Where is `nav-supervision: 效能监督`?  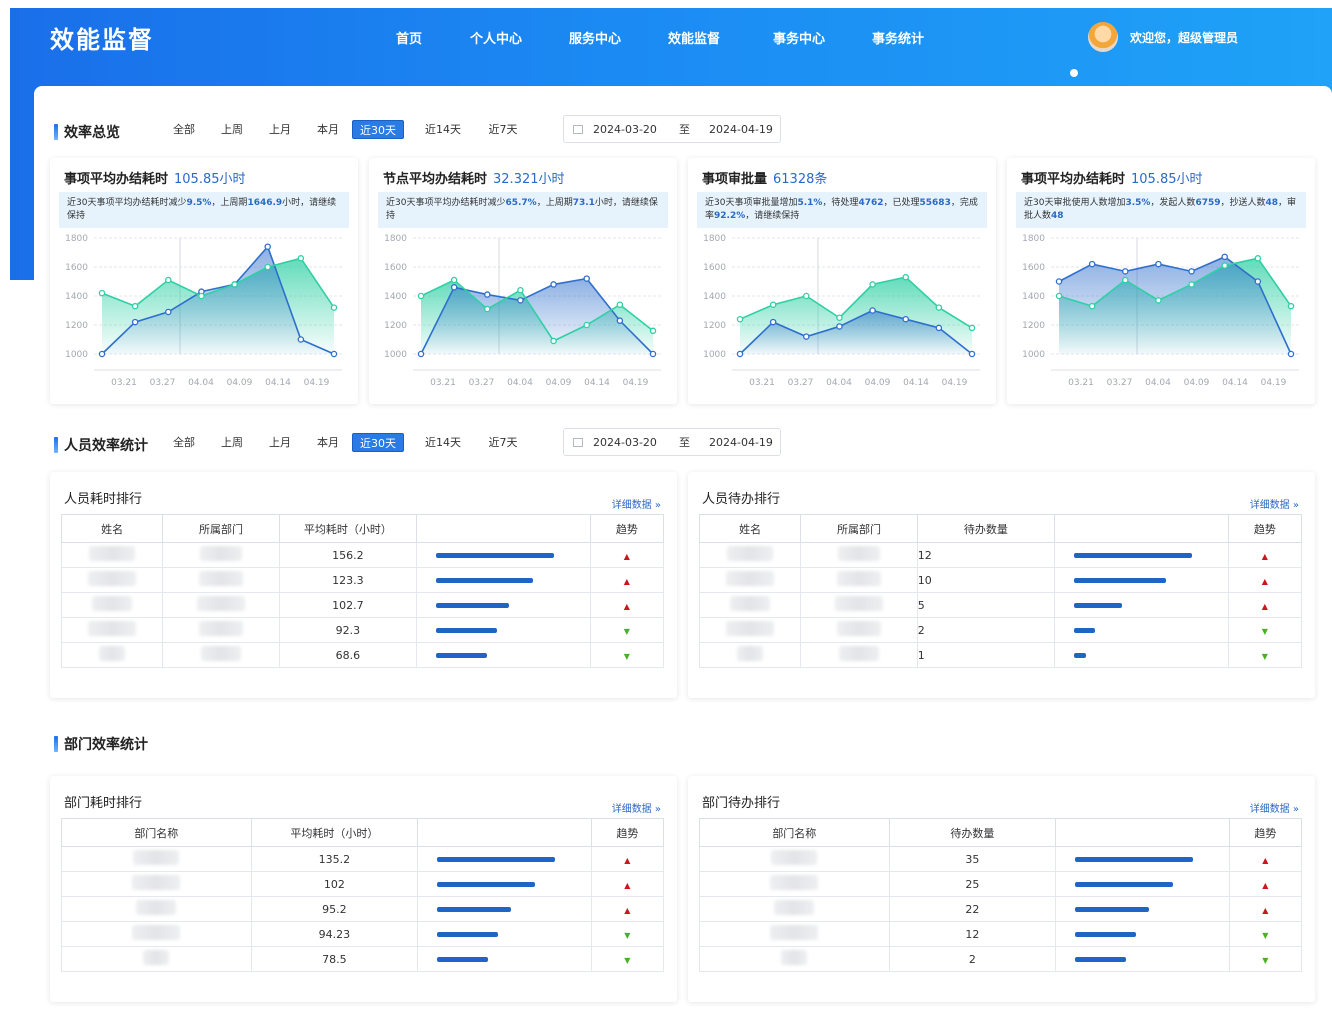
nav-supervision: 效能监督 is located at coordinates (720, 37).